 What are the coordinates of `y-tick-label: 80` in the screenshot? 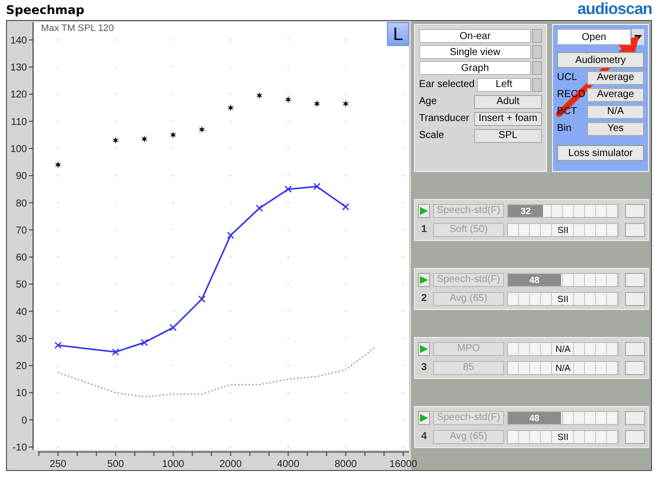 It's located at (21, 204).